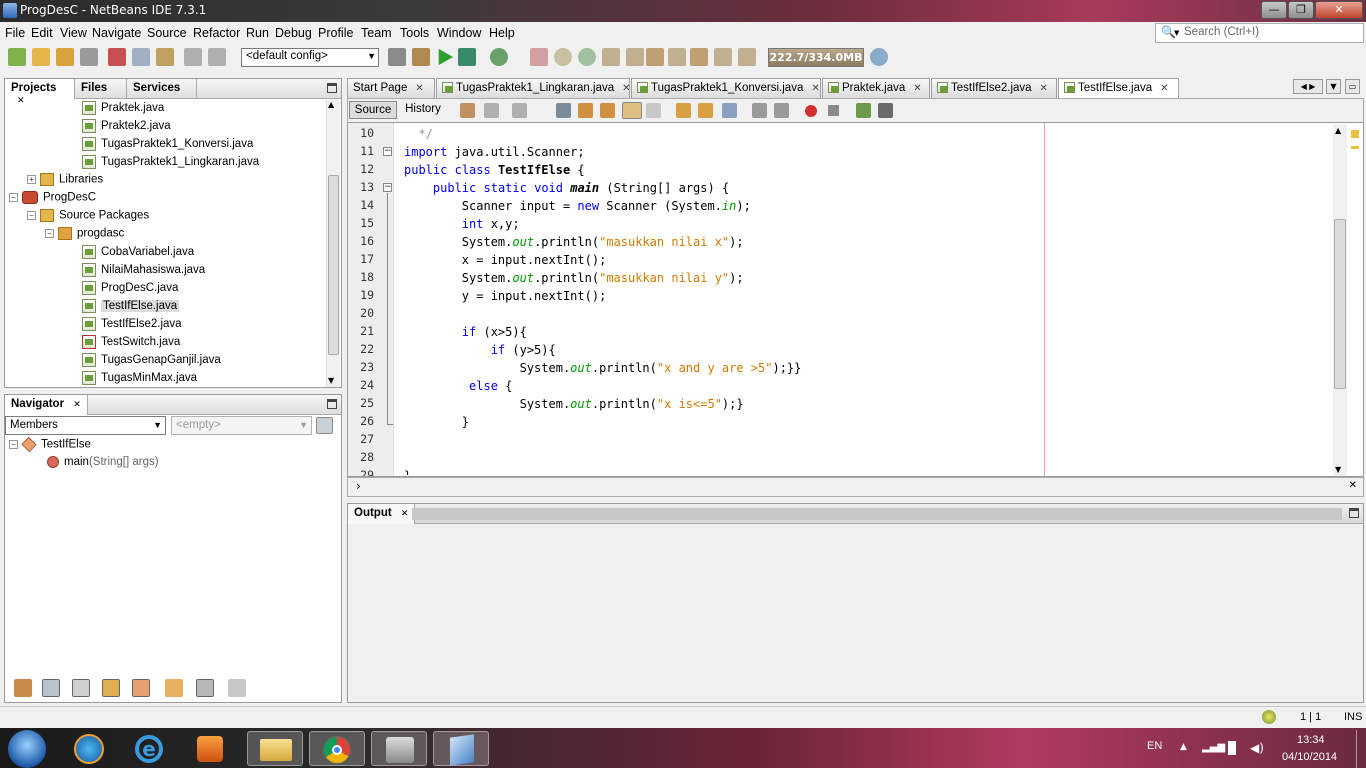  What do you see at coordinates (519, 110) in the screenshot?
I see `forward-icon` at bounding box center [519, 110].